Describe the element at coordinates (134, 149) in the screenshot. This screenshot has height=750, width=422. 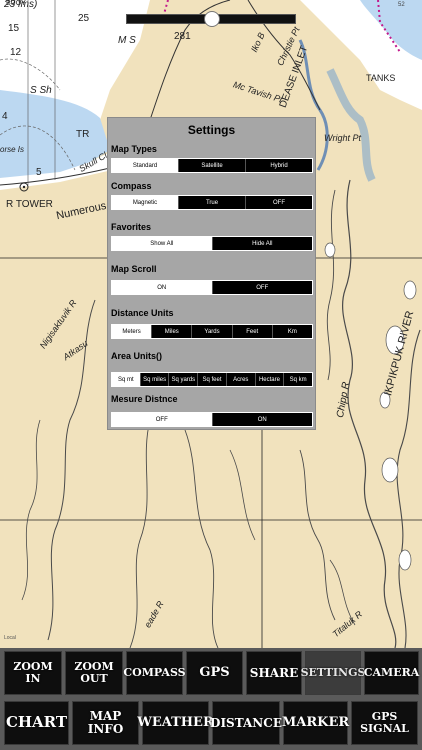
I see `settings-label-map-types: Map Types` at that location.